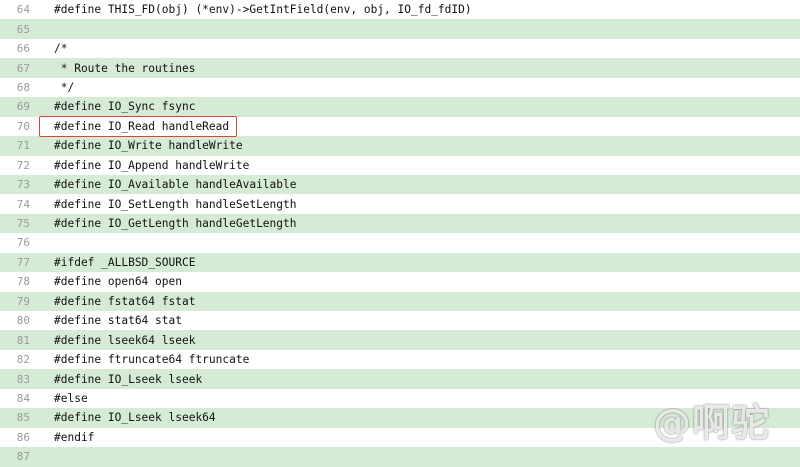 The width and height of the screenshot is (800, 467). I want to click on code-text: #define lseek64 lseek, so click(125, 340).